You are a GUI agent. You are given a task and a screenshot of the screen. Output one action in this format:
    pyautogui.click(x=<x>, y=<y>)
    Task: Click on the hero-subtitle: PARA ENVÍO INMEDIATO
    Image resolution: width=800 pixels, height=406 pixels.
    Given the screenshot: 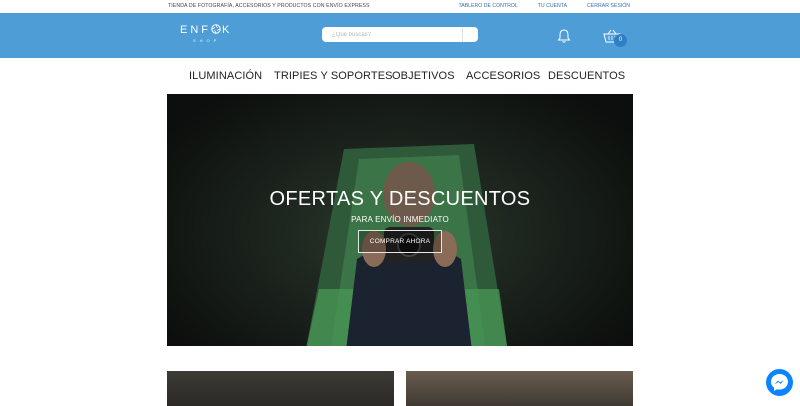 What is the action you would take?
    pyautogui.click(x=400, y=219)
    